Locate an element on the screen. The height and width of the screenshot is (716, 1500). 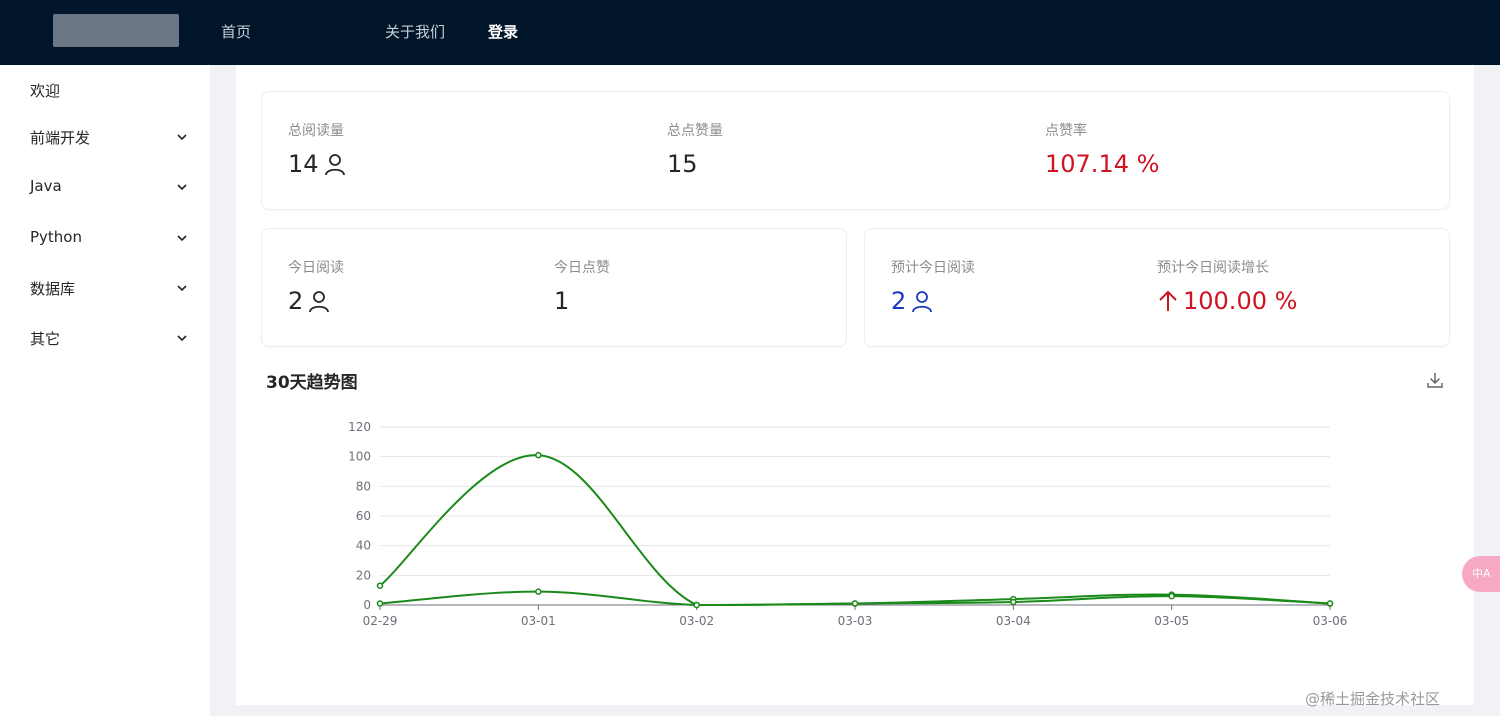
stat-today-likes: 今日点赞 1 is located at coordinates (582, 287).